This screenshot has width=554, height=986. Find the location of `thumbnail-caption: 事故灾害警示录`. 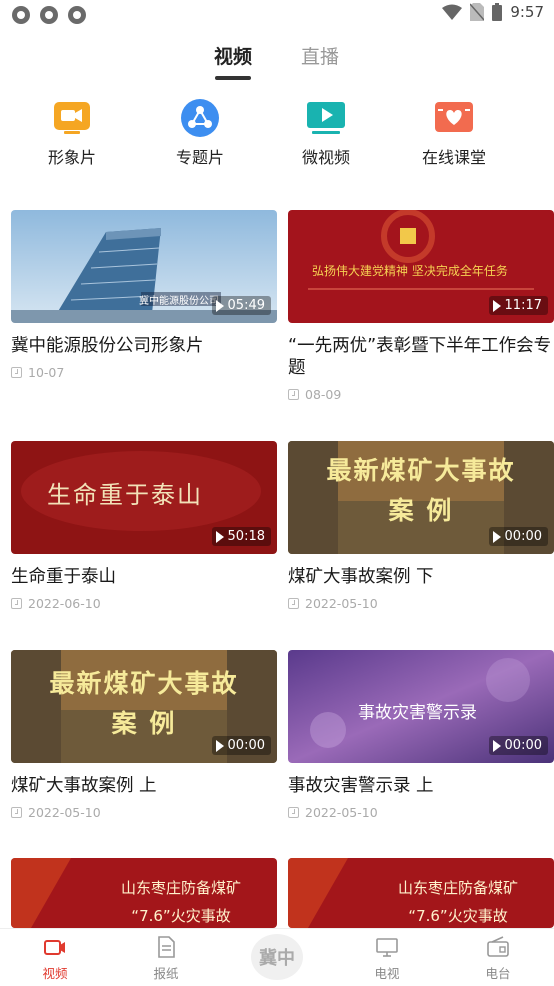

thumbnail-caption: 事故灾害警示录 is located at coordinates (417, 713).